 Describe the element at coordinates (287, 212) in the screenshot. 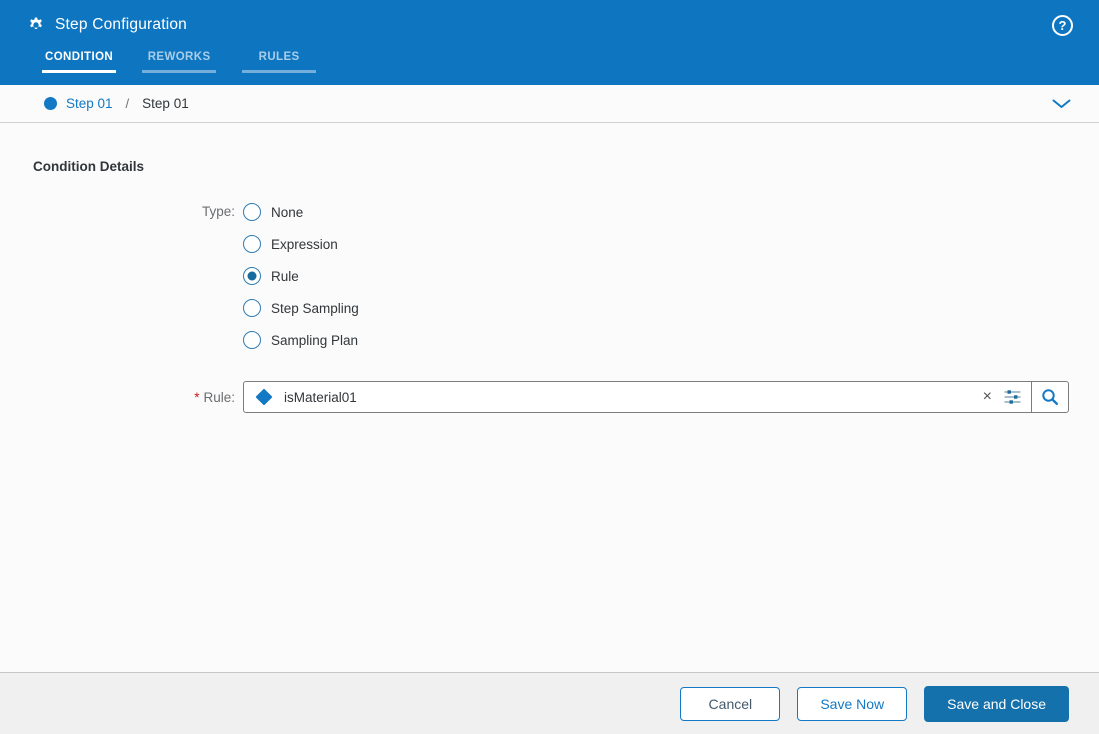

I see `radio-option-label: None` at that location.